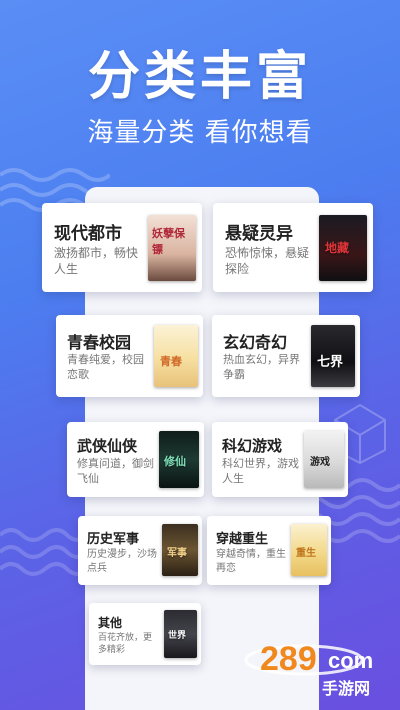 The width and height of the screenshot is (400, 710). Describe the element at coordinates (346, 688) in the screenshot. I see `svg-text: 手游网` at that location.